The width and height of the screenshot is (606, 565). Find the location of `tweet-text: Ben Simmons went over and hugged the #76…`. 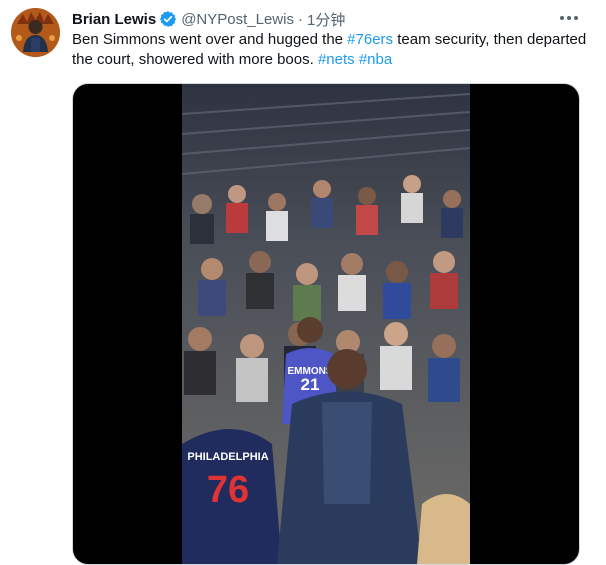

tweet-text: Ben Simmons went over and hugged the #76… is located at coordinates (332, 50).